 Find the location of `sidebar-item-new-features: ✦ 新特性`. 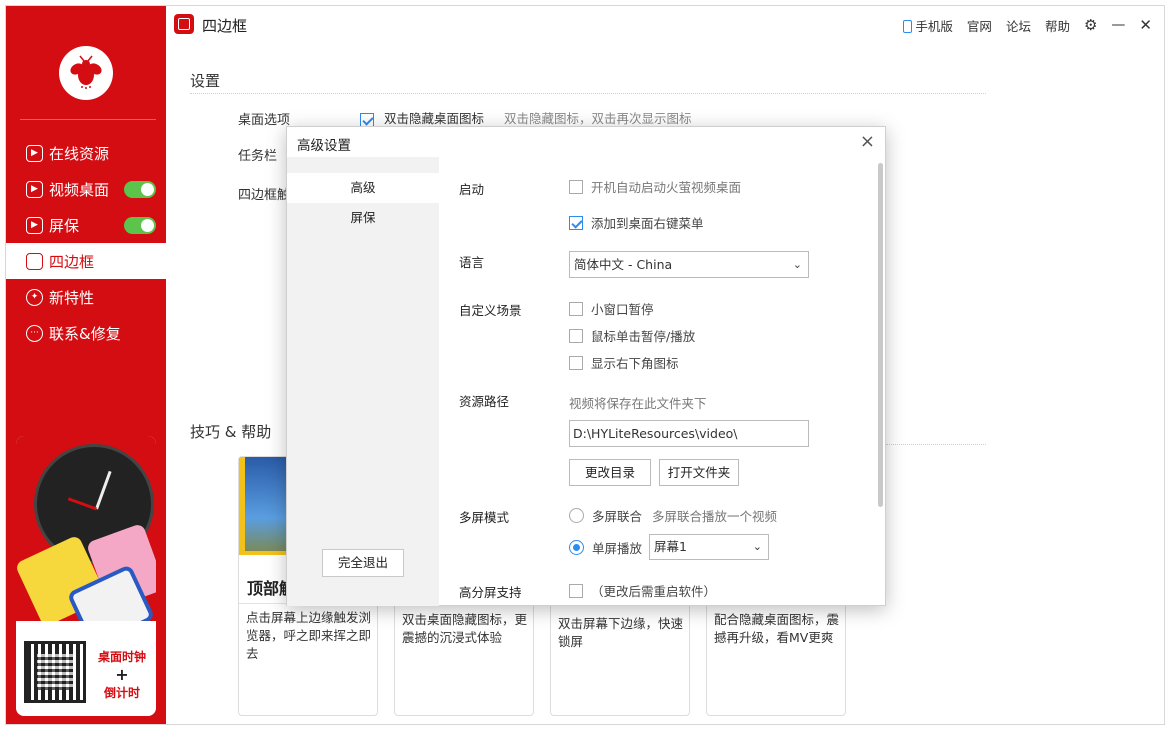

sidebar-item-new-features: ✦ 新特性 is located at coordinates (86, 297).